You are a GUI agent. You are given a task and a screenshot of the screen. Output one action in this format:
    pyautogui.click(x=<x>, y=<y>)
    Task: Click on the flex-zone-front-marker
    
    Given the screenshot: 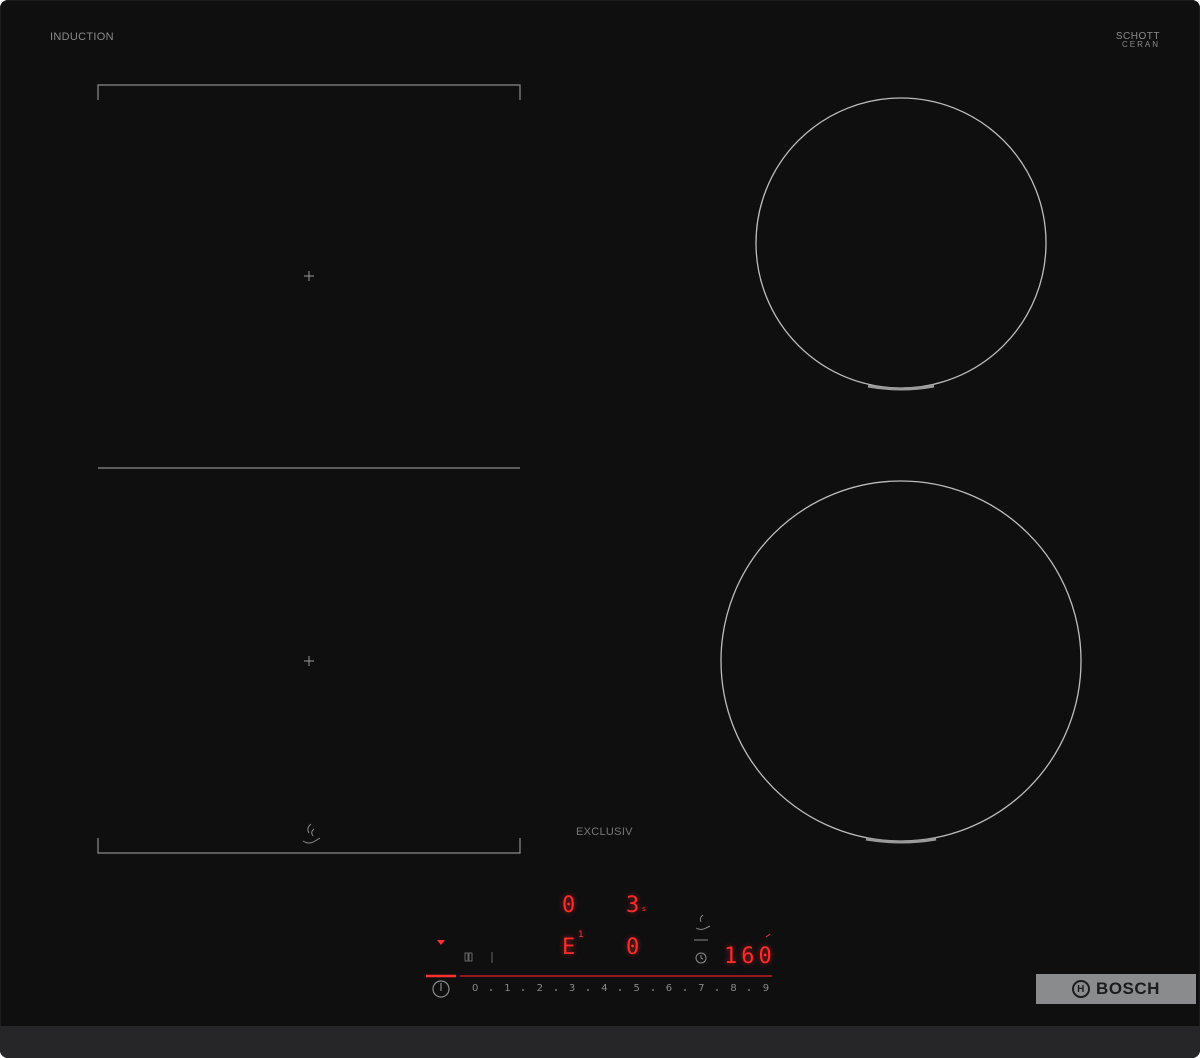 What is the action you would take?
    pyautogui.click(x=309, y=276)
    